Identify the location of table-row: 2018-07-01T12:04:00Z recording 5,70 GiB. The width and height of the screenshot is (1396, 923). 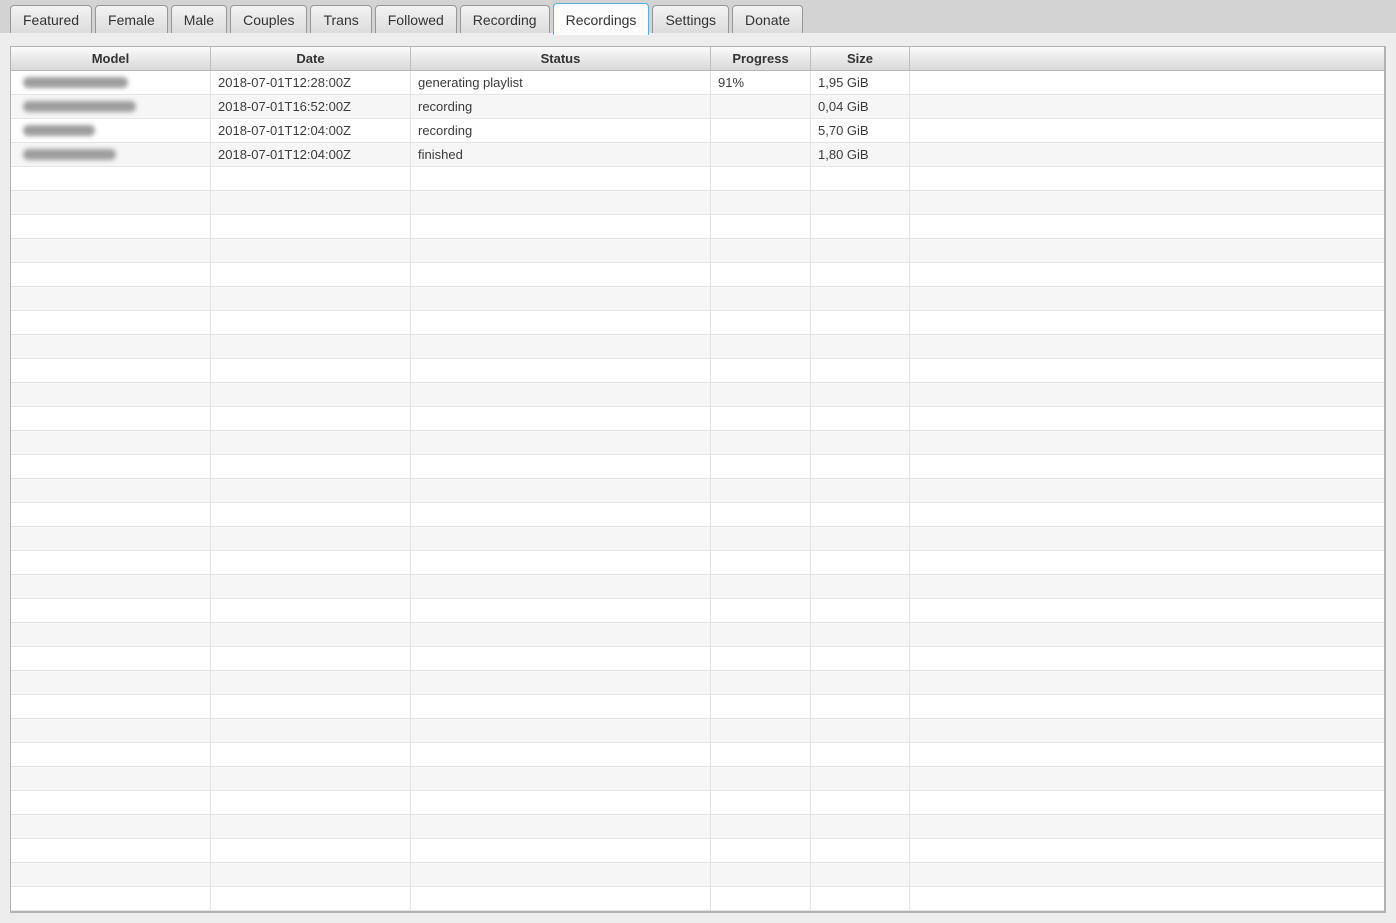
(697, 131).